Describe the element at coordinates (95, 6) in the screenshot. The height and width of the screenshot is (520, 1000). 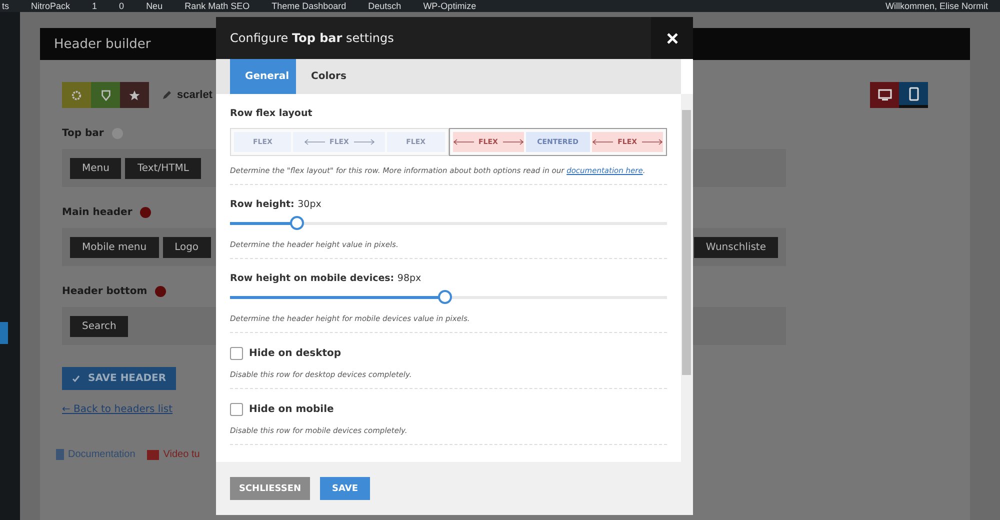
I see `admin-bar-item: 1` at that location.